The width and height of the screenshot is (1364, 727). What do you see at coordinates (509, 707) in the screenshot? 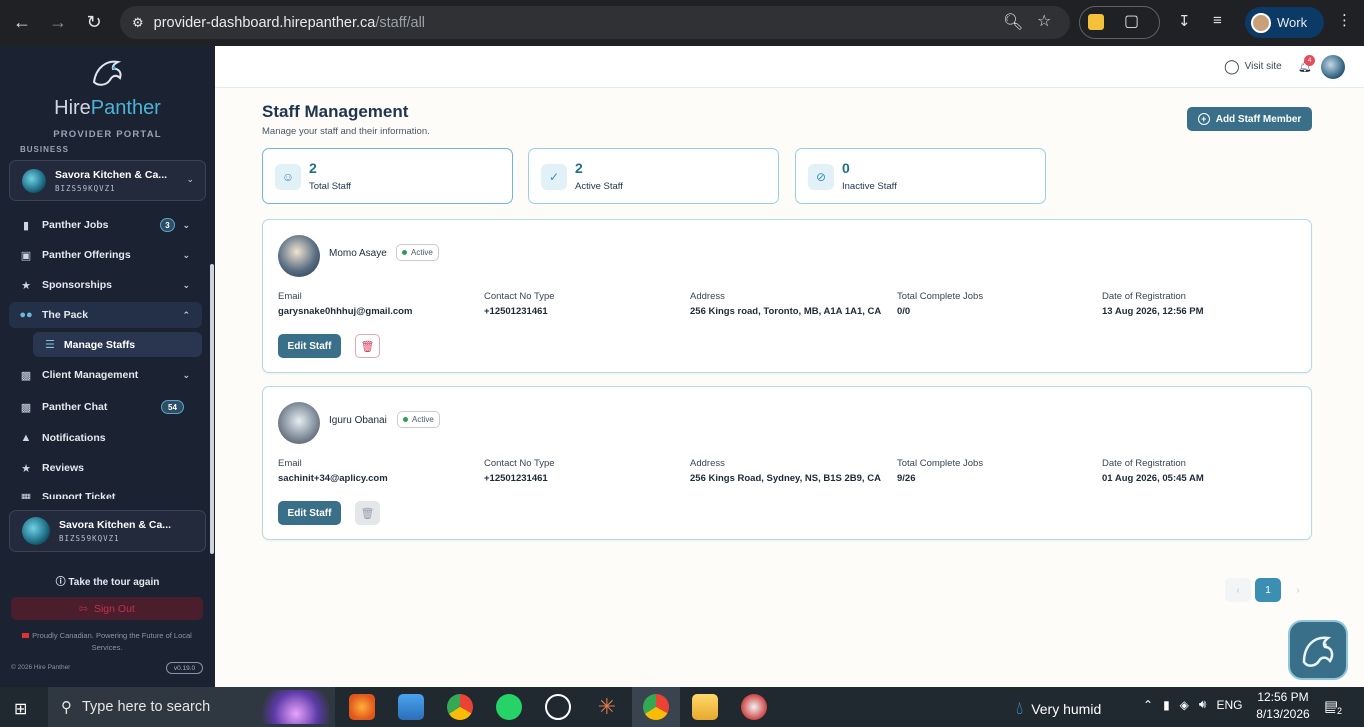
I see `whatsapp-icon` at bounding box center [509, 707].